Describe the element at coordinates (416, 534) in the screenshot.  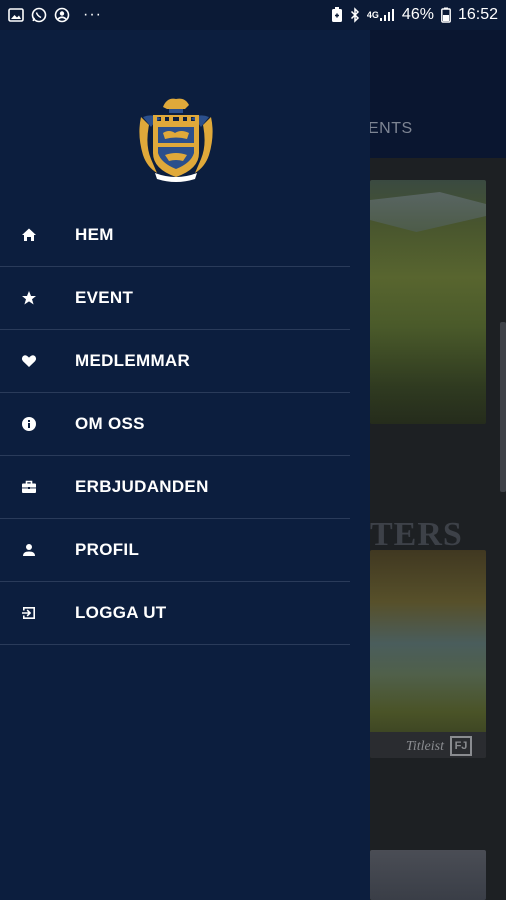
I see `background-overlay-title: TERS` at that location.